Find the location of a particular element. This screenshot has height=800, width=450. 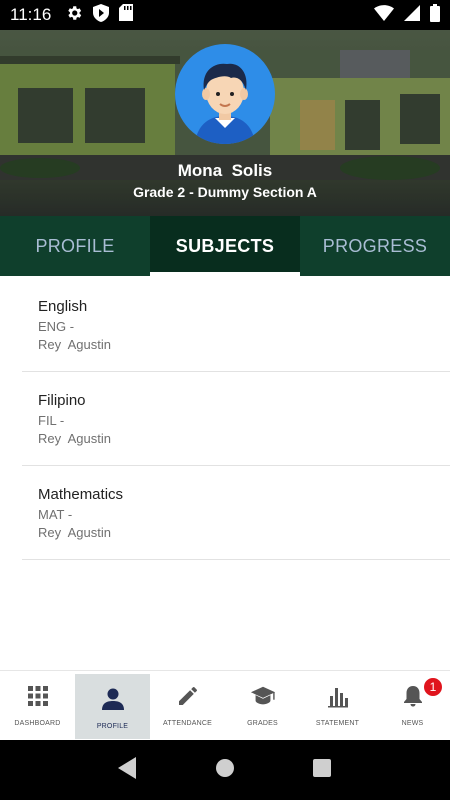

tab-subjects: SUBJECTS is located at coordinates (225, 246).